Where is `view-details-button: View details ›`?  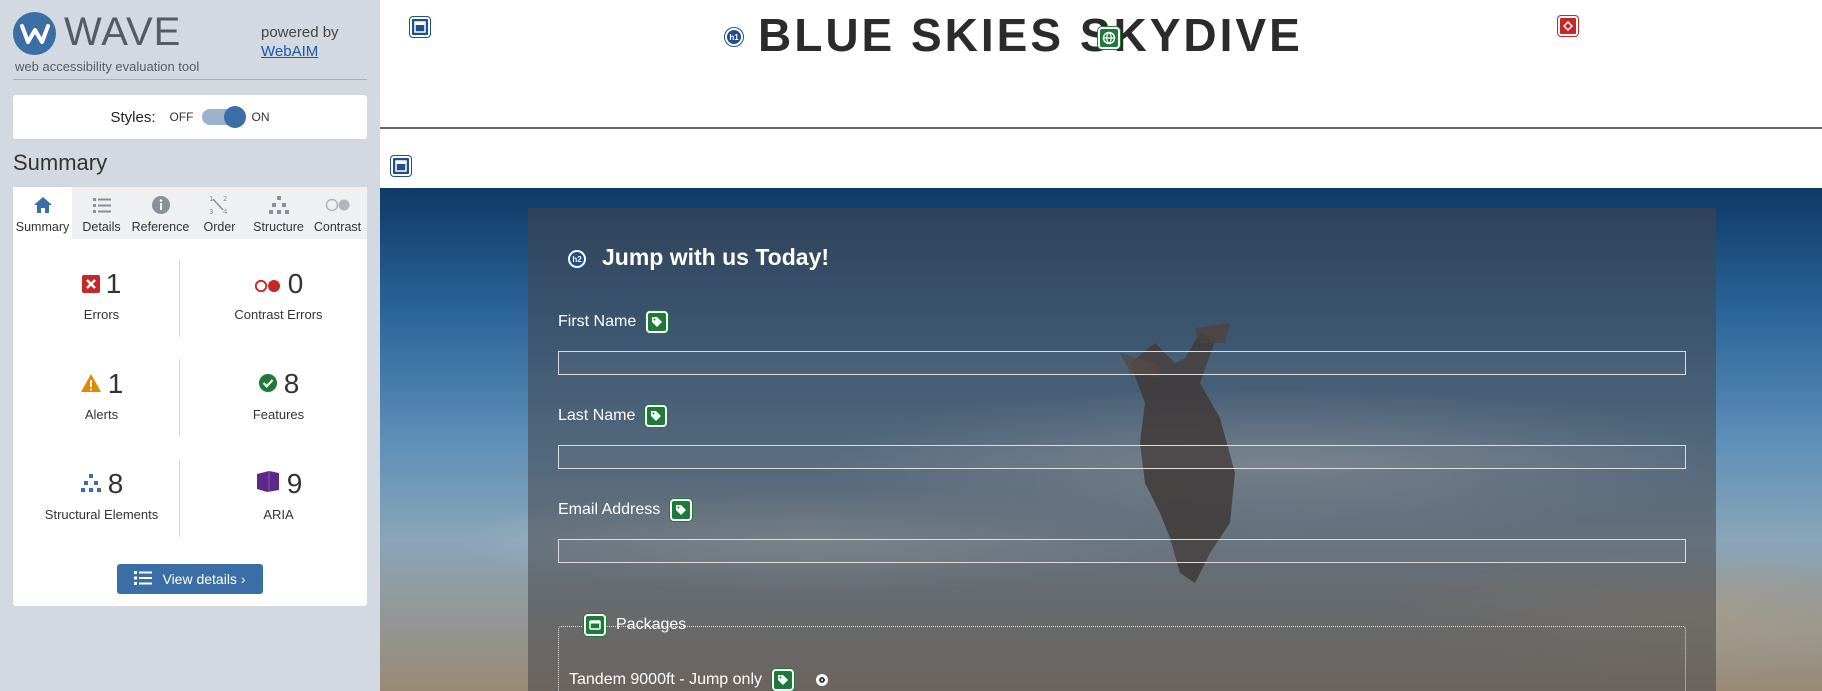 view-details-button: View details › is located at coordinates (190, 579).